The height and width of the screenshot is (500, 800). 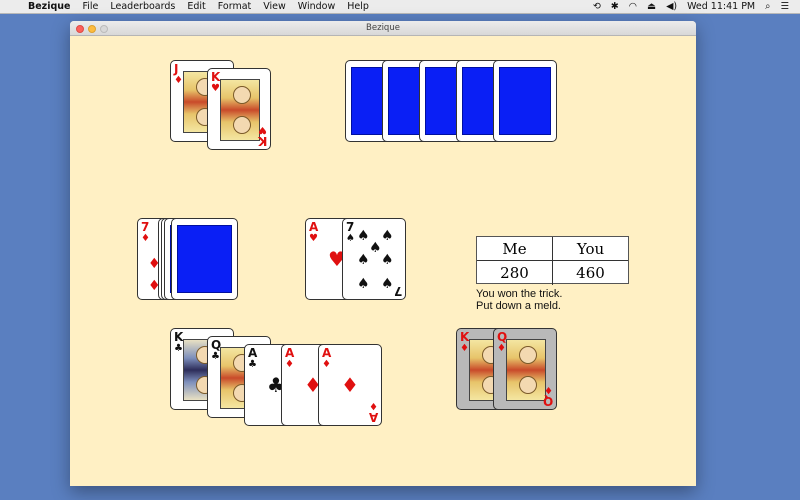 I want to click on status-message: You won the trick. Put down a meld., so click(x=519, y=300).